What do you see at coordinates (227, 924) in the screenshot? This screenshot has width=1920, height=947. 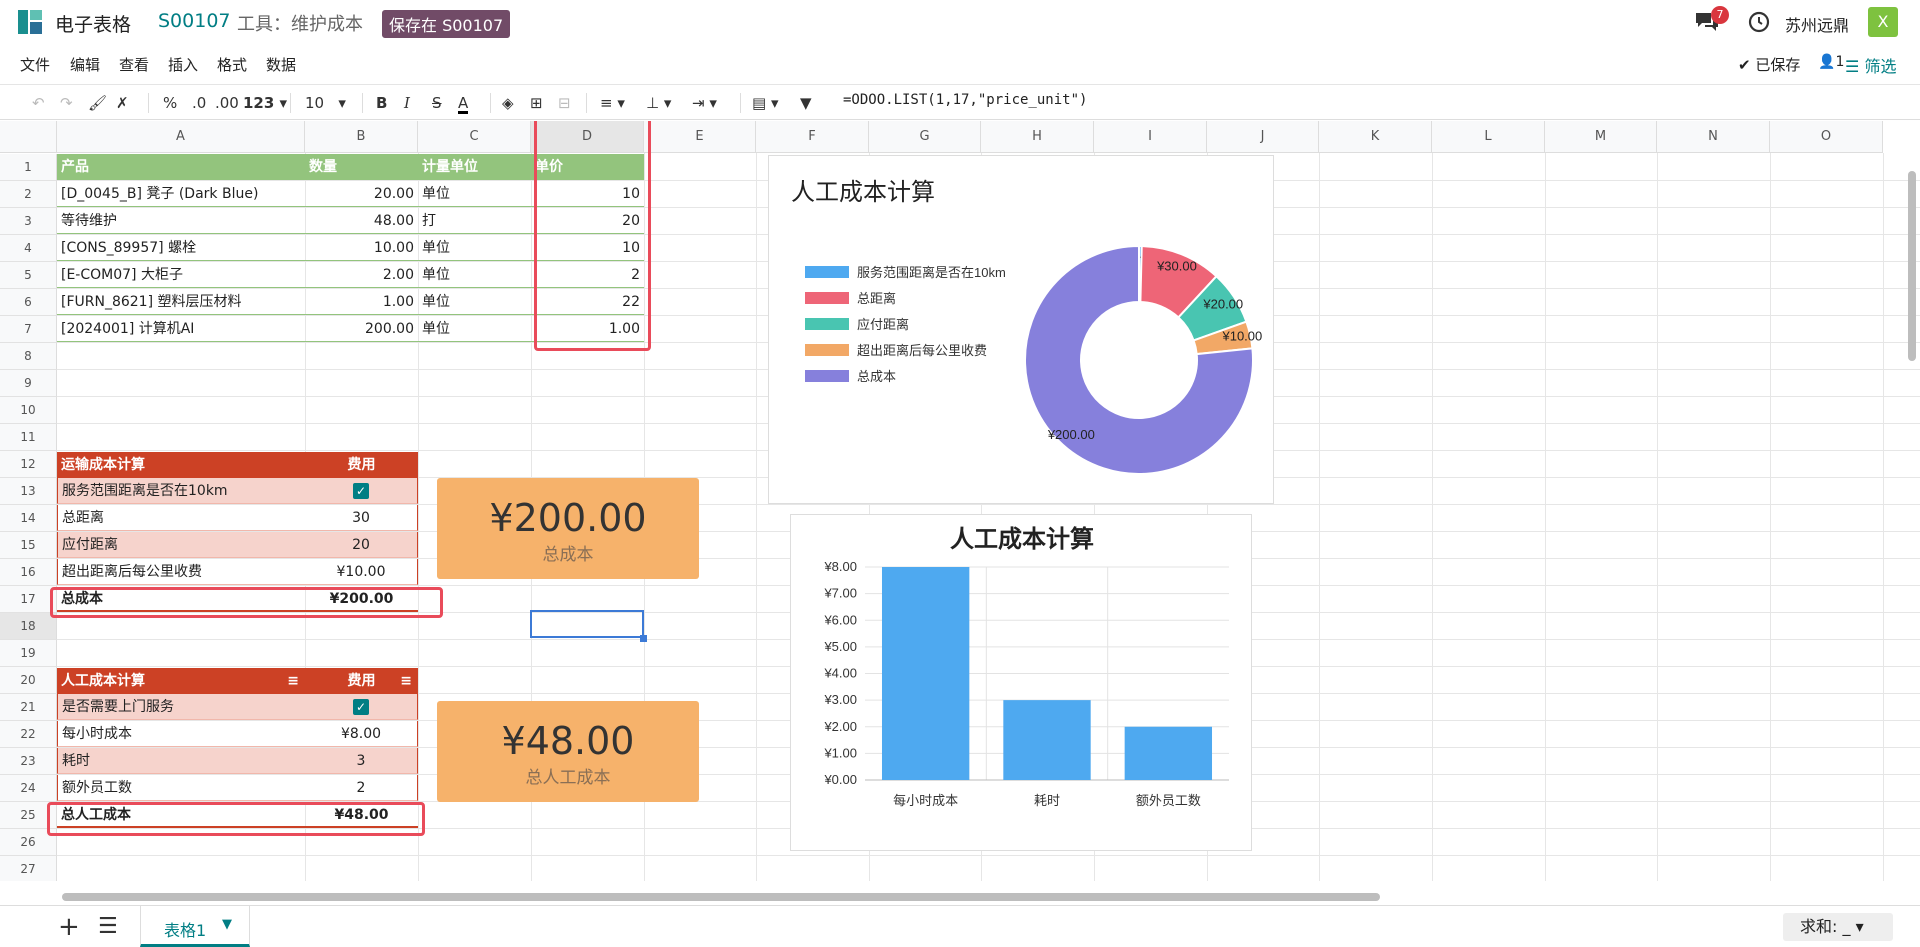 I see `caret-down-icon: ▼` at bounding box center [227, 924].